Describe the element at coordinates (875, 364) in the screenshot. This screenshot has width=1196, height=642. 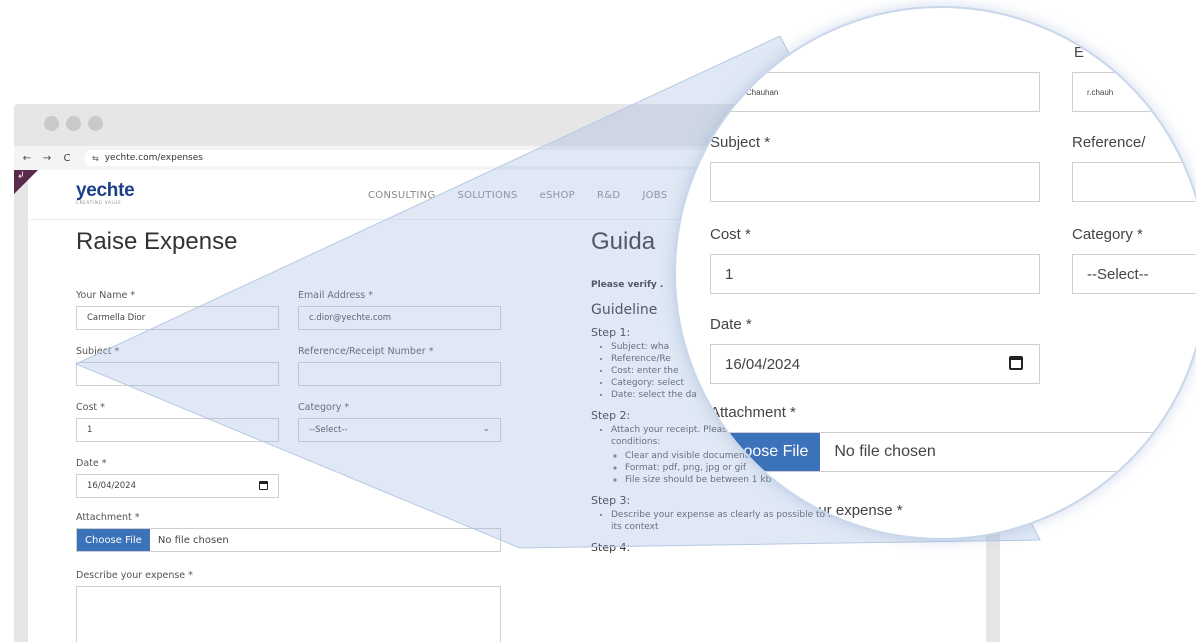
I see `zoom-date-field: 16/04/2024` at that location.